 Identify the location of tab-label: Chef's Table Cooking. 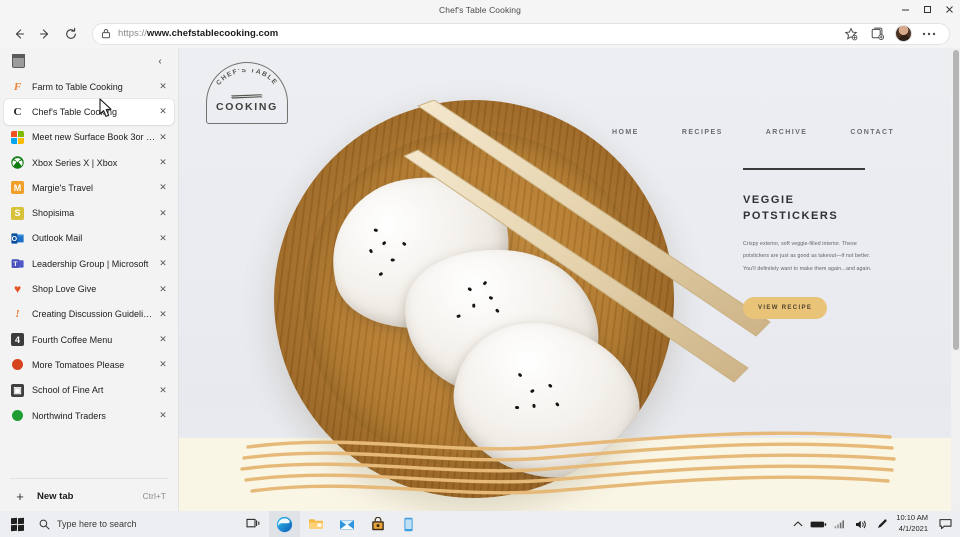
(75, 111).